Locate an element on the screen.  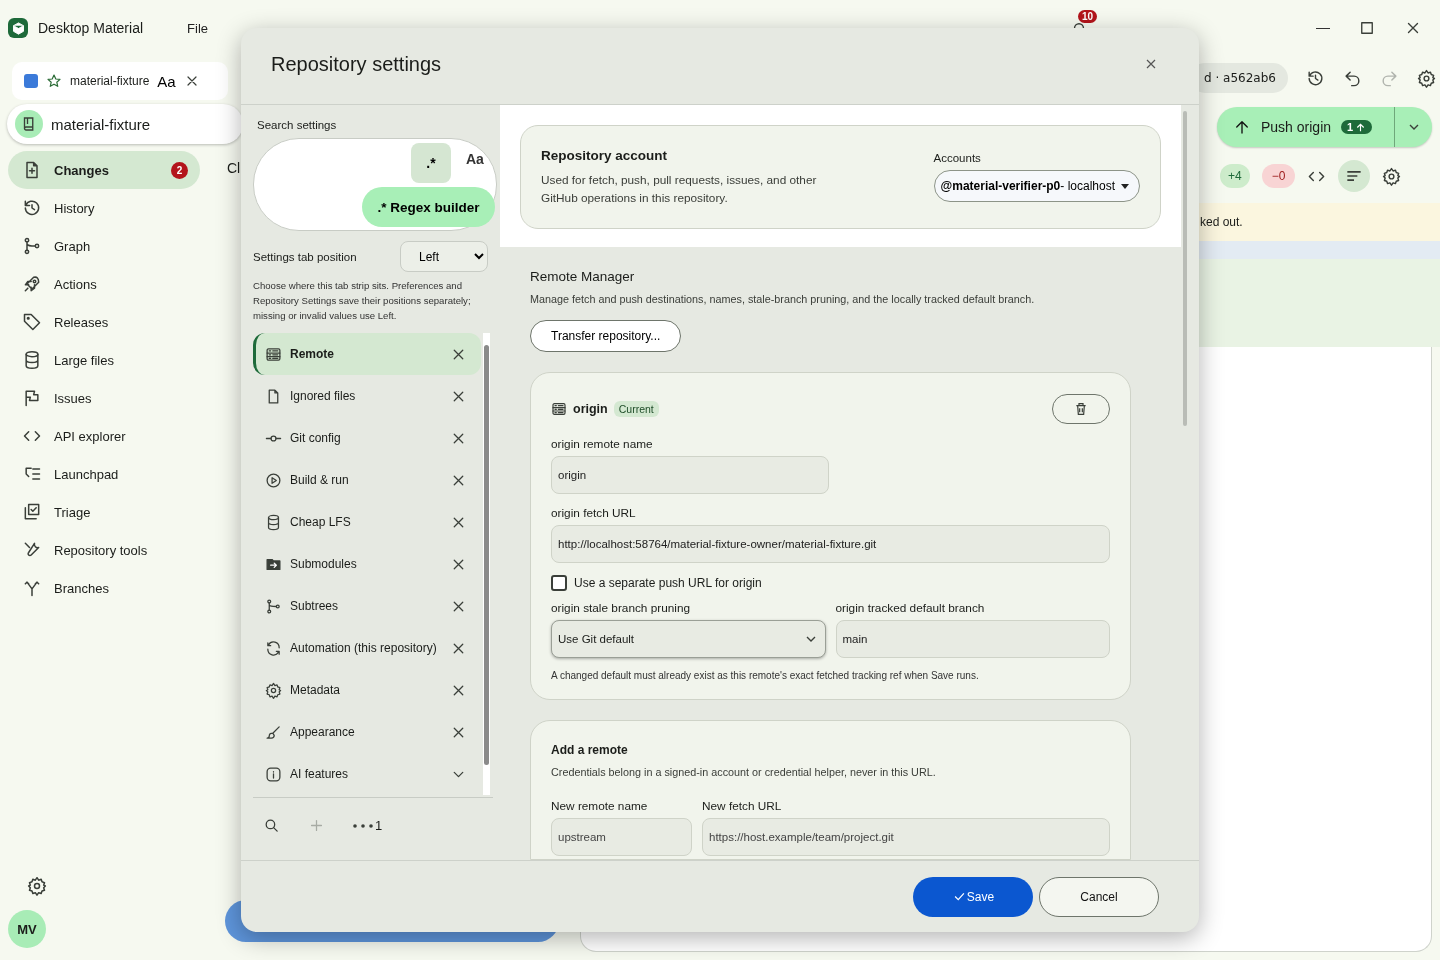
field-label: Settings tab position is located at coordinates (305, 256).